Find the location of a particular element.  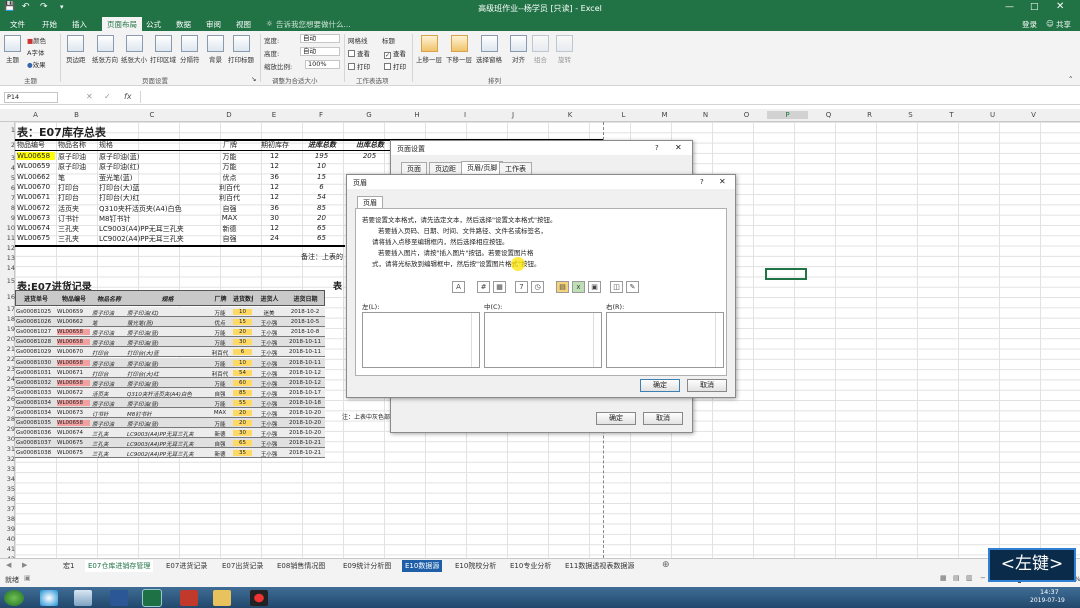

word-icon is located at coordinates (119, 598).